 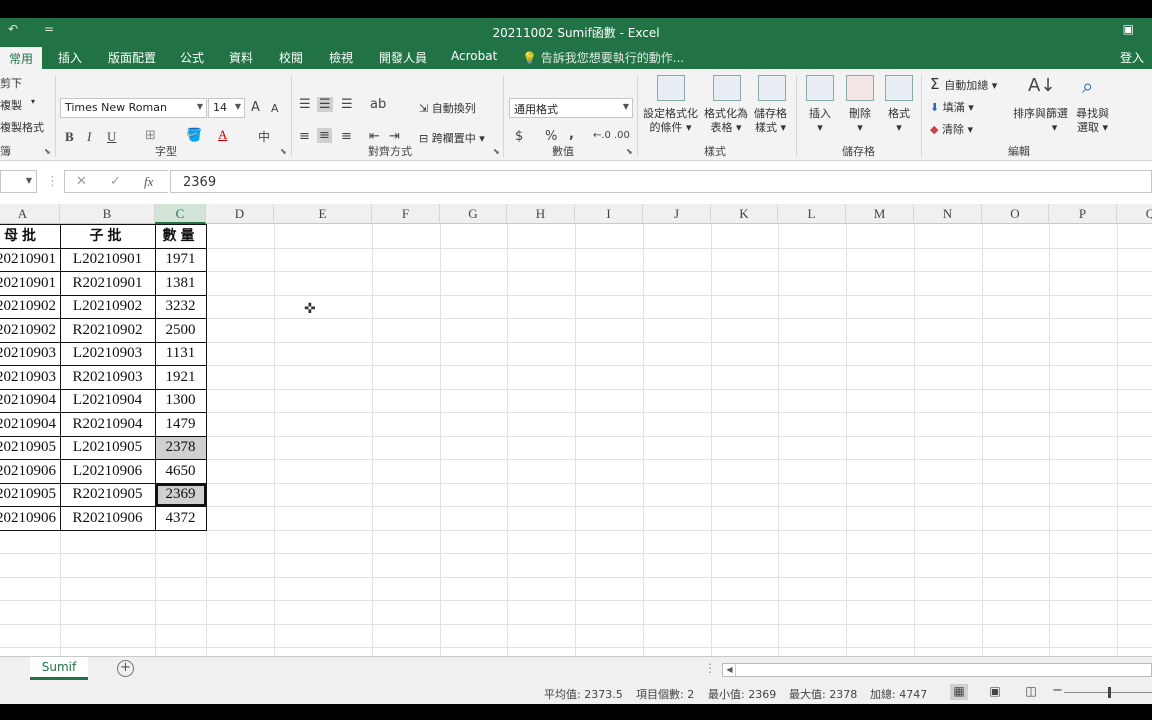 I want to click on grow-font-icon: A, so click(x=255, y=107).